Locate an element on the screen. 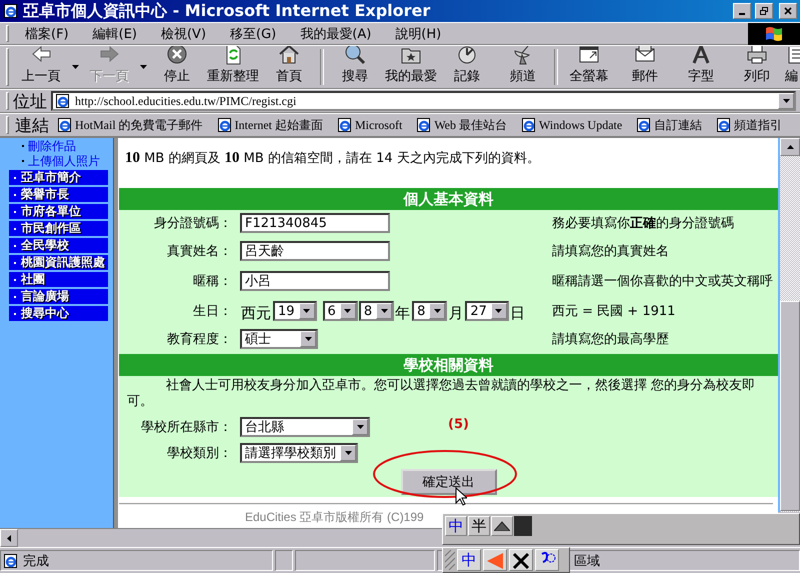  link: HotMail 的免費電子郵件 is located at coordinates (130, 125).